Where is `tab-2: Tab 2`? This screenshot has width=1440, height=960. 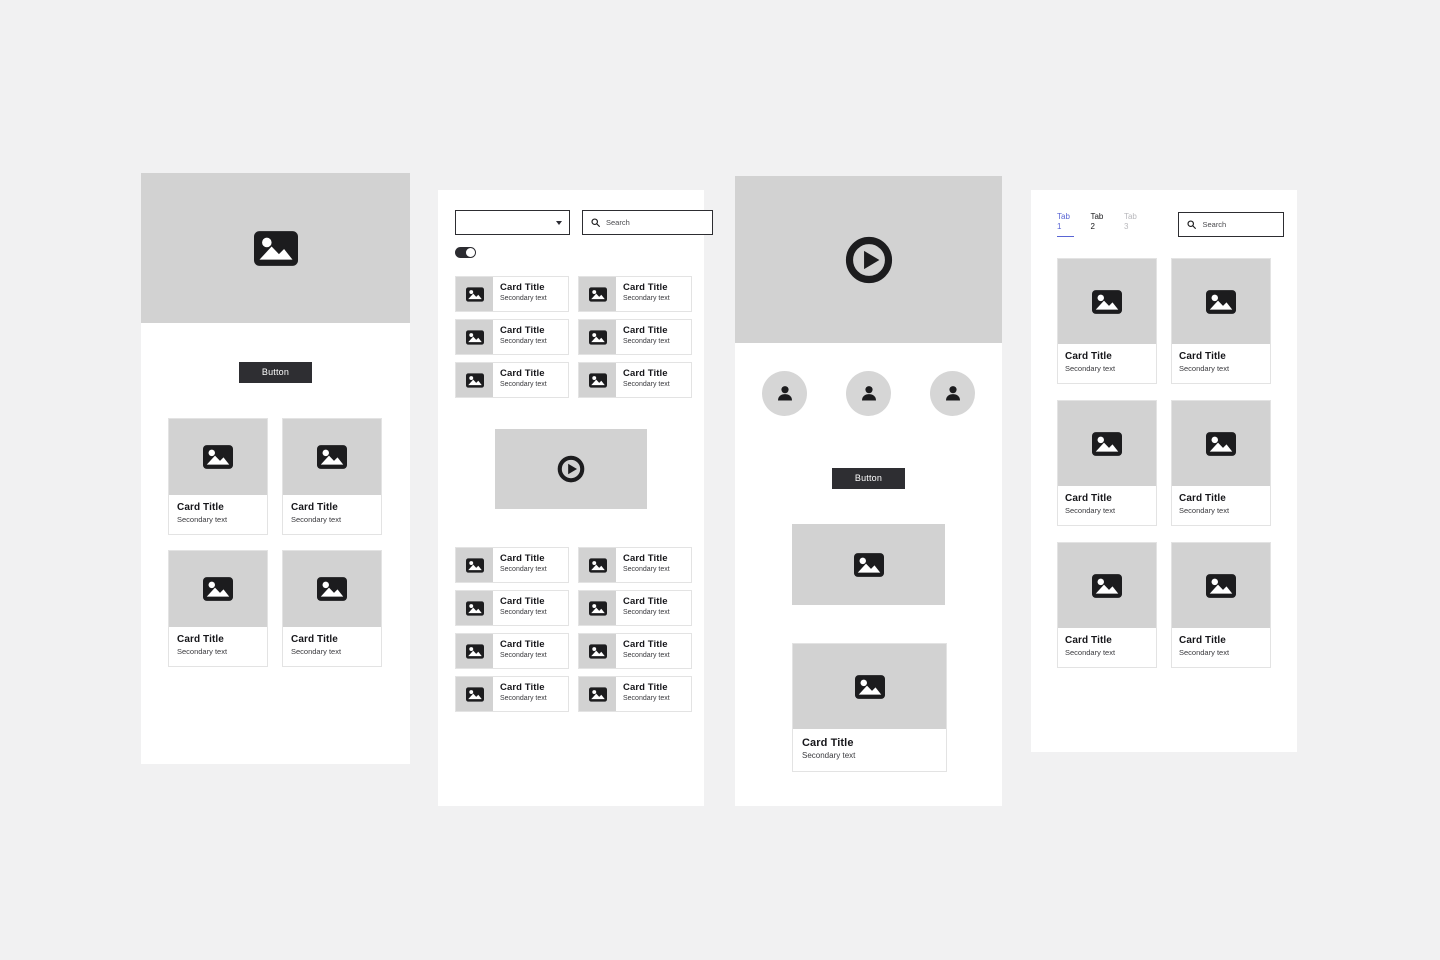
tab-2: Tab 2 is located at coordinates (1102, 224).